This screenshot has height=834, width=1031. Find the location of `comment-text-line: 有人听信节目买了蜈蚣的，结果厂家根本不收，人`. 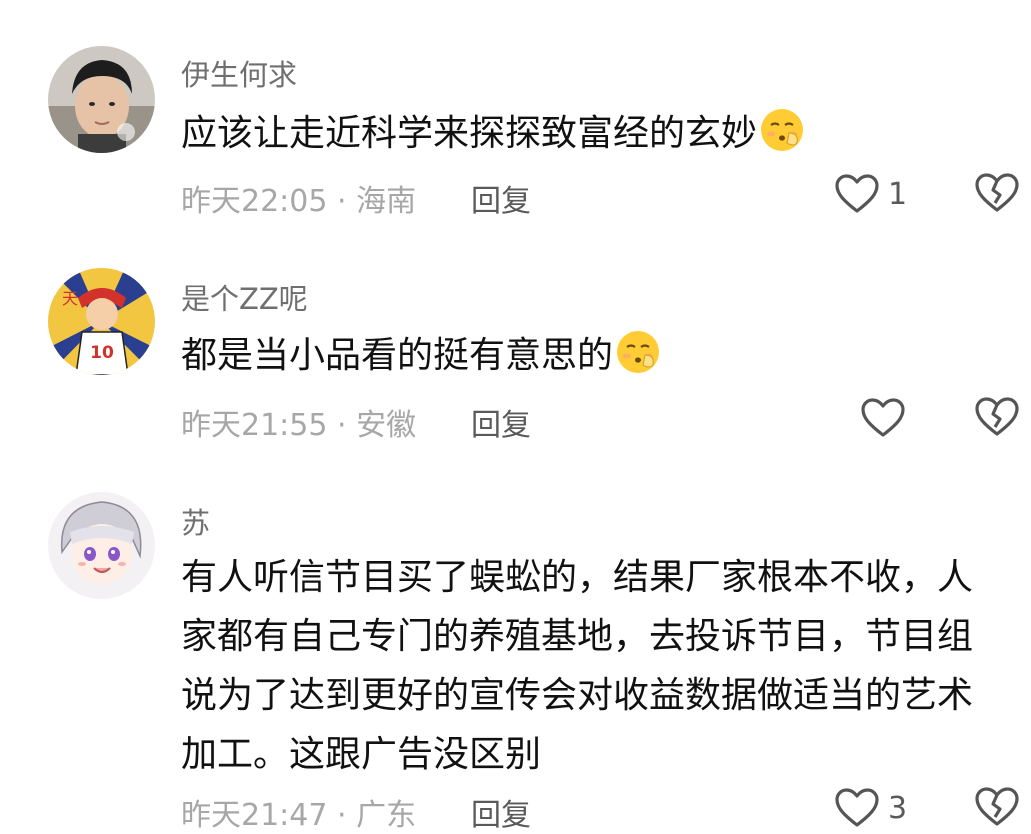

comment-text-line: 有人听信节目买了蜈蚣的，结果厂家根本不收，人 is located at coordinates (577, 577).